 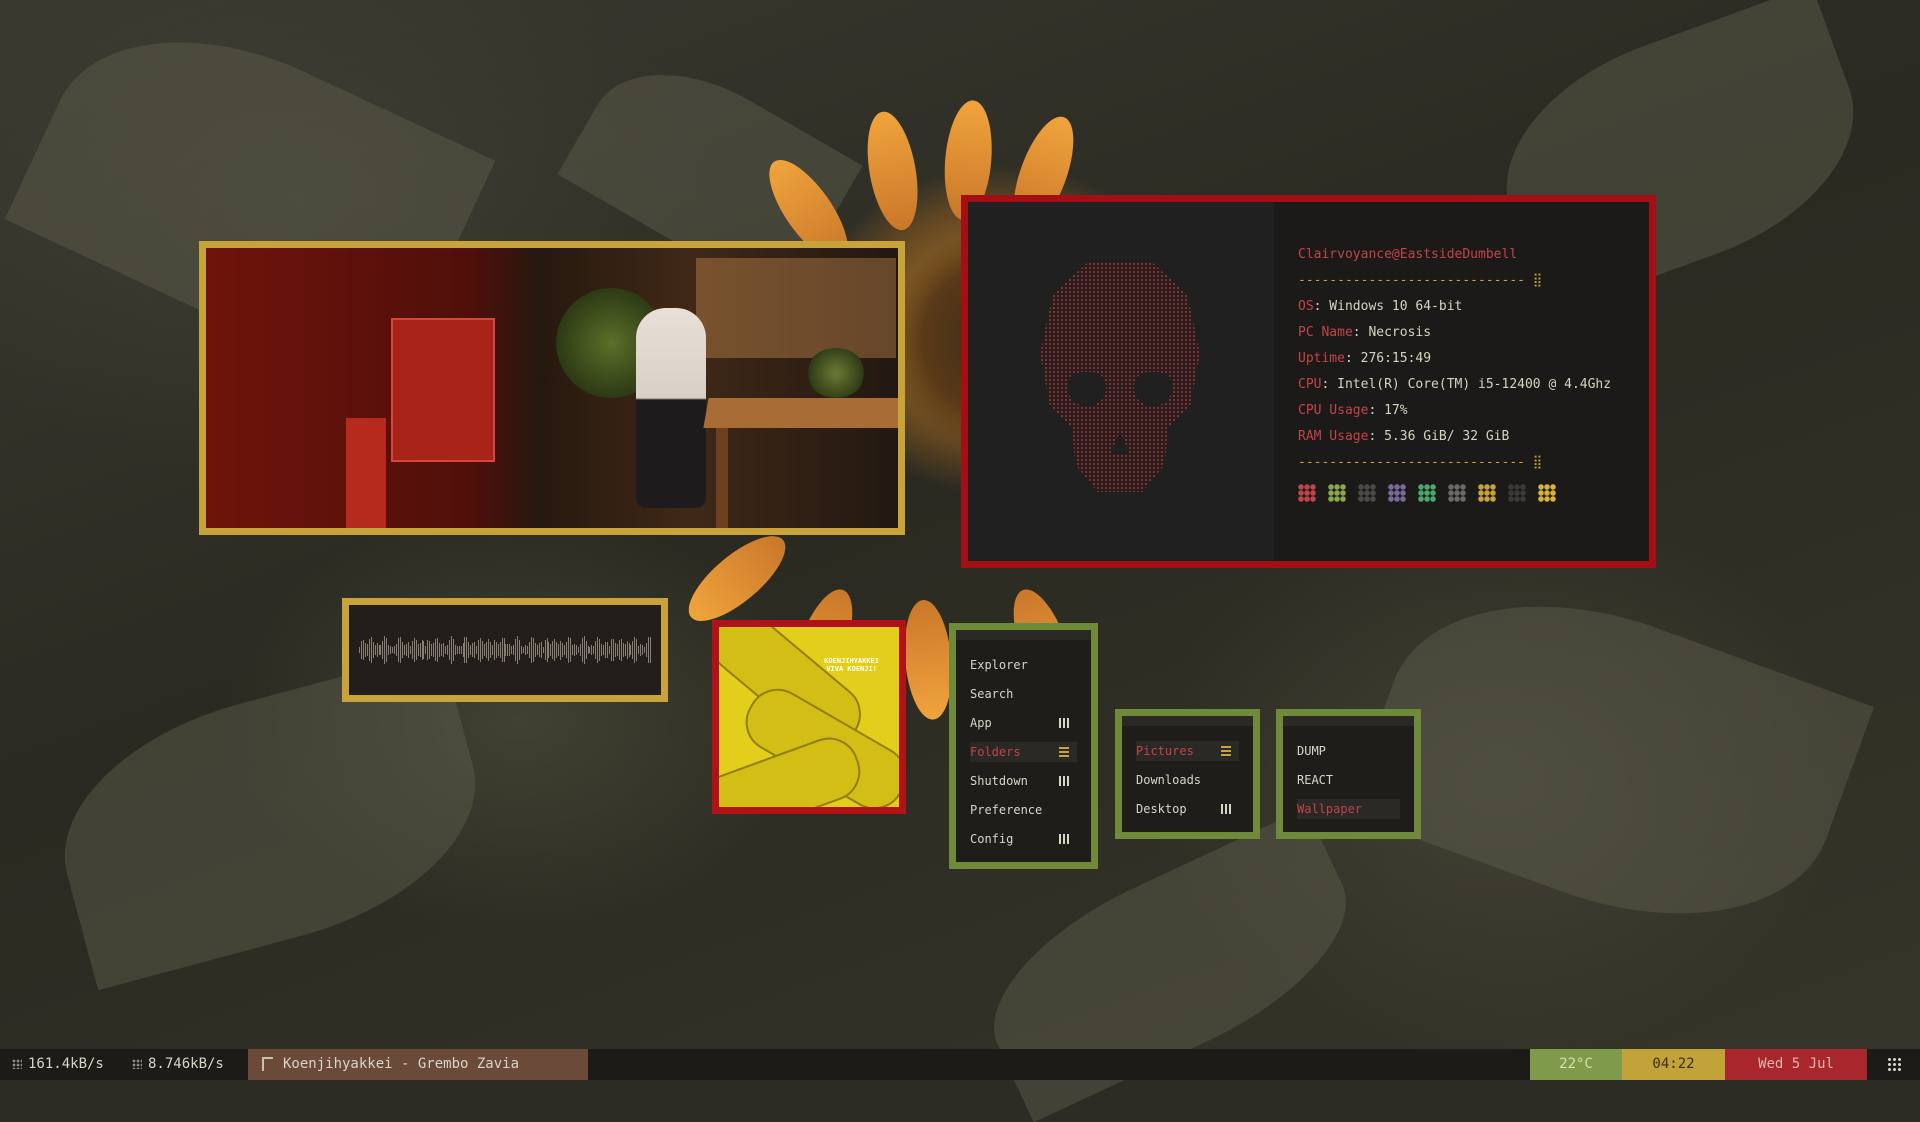 What do you see at coordinates (1473, 359) in the screenshot?
I see `sysinfo-row-uptime: Uptime: 276:15:49` at bounding box center [1473, 359].